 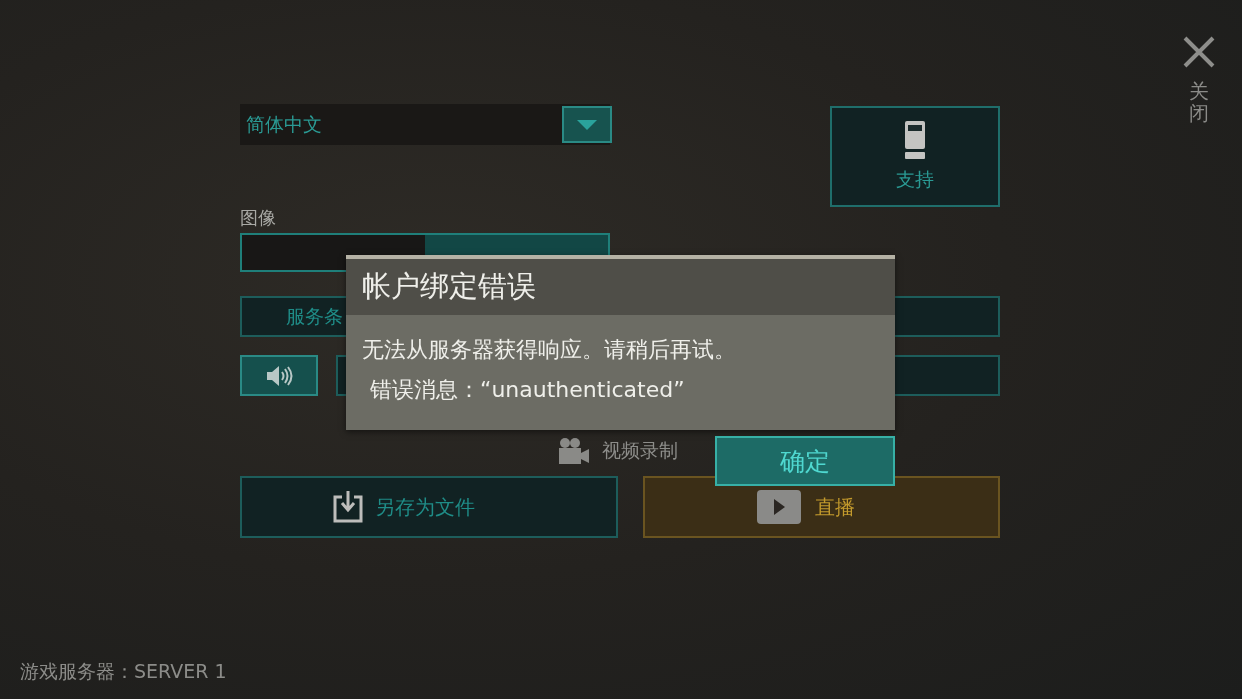 What do you see at coordinates (549, 350) in the screenshot?
I see `dialog-message: 无法从服务器获得响应。请稍后再试。` at bounding box center [549, 350].